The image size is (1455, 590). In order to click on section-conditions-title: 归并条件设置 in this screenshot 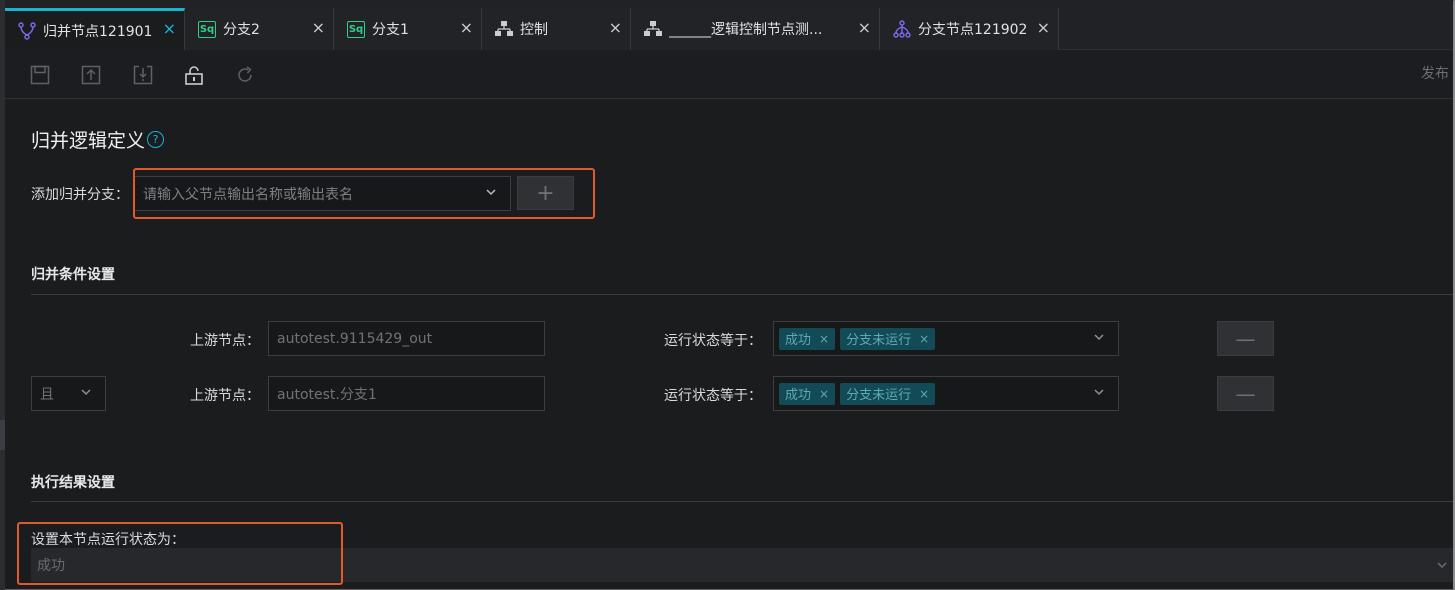, I will do `click(73, 275)`.